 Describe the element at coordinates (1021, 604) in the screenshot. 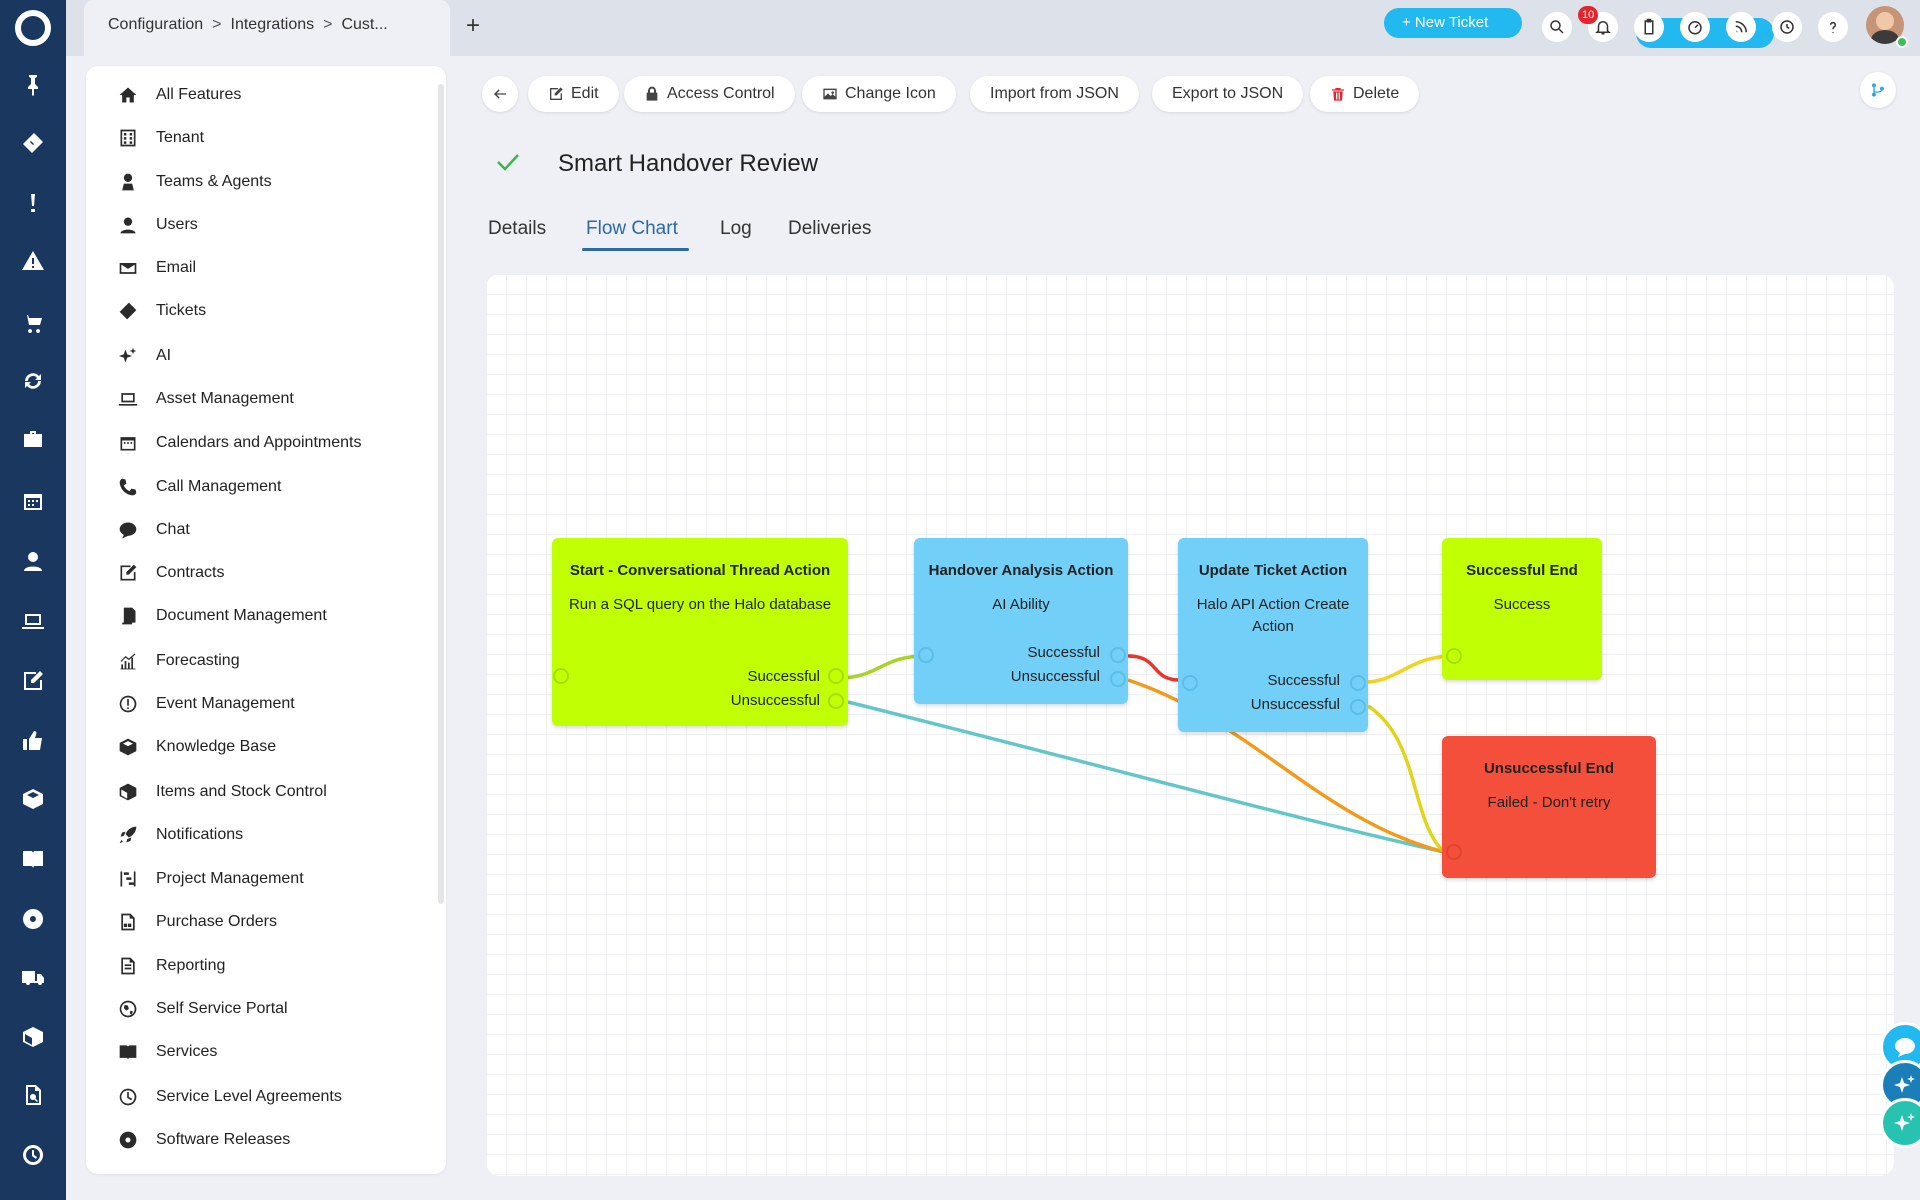

I see `node-description: AI Ability` at that location.